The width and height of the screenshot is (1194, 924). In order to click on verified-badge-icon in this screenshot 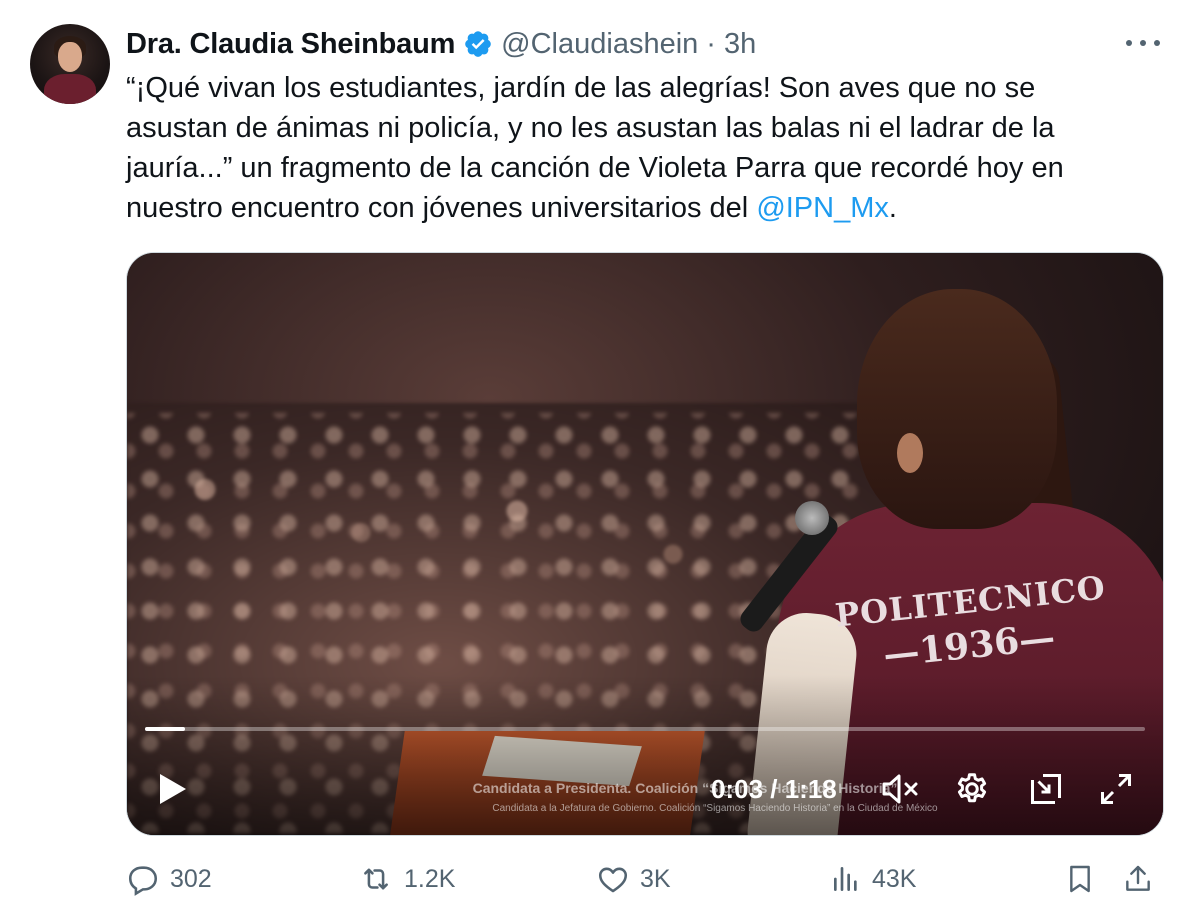, I will do `click(478, 44)`.